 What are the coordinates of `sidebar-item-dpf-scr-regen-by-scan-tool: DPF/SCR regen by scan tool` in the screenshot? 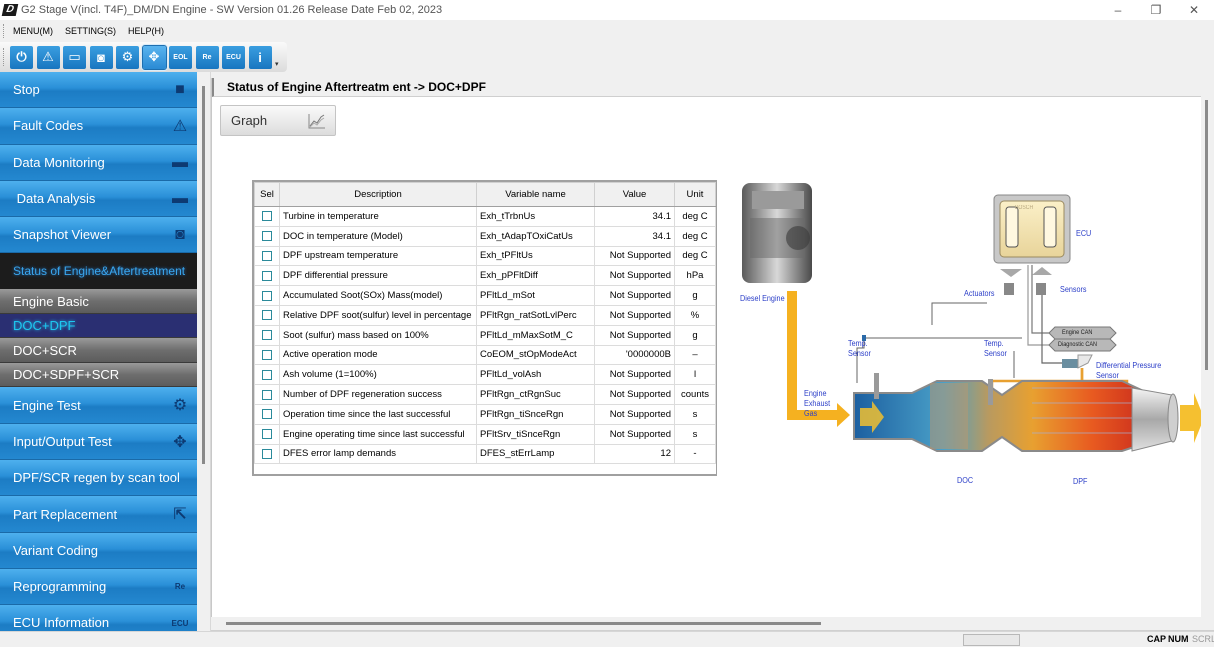 It's located at (98, 478).